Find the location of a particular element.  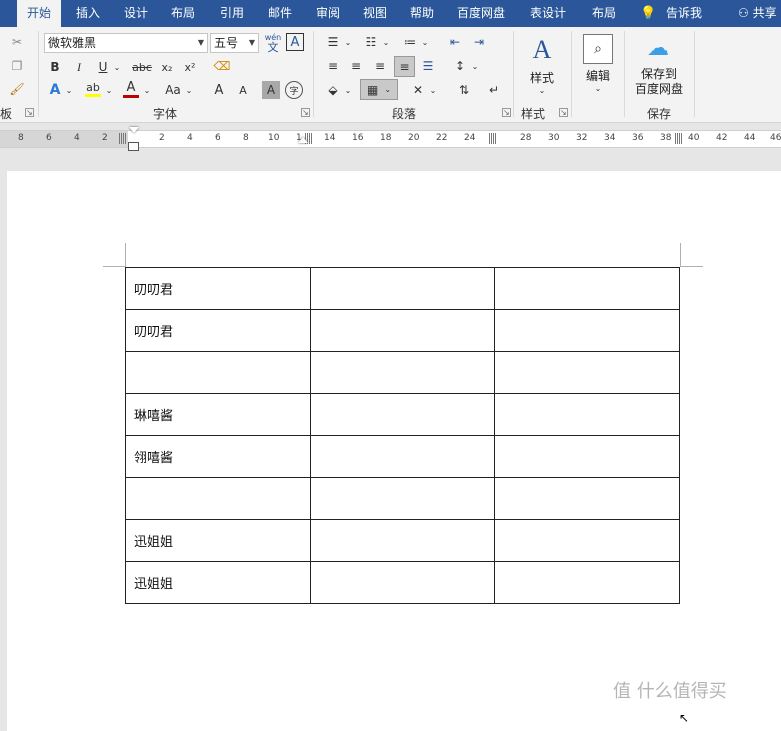

styles-launcher-icon: ↘ is located at coordinates (563, 112).